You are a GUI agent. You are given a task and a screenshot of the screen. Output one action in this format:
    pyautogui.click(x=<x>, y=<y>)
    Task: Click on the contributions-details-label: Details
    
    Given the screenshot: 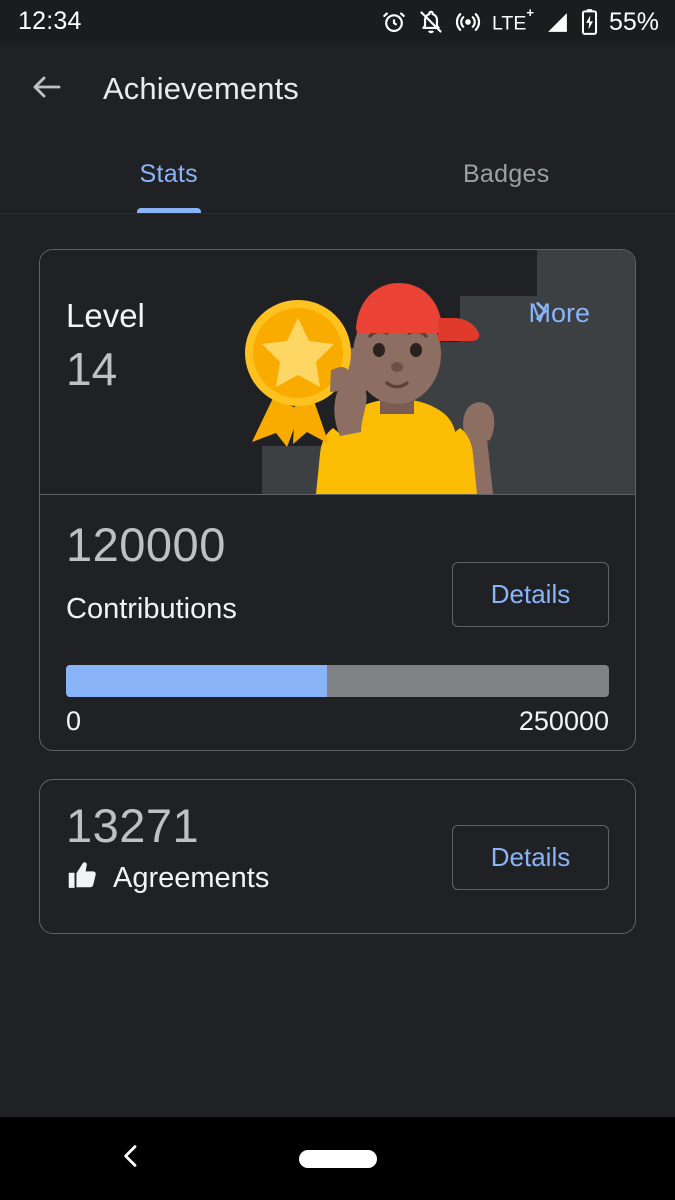 What is the action you would take?
    pyautogui.click(x=530, y=594)
    